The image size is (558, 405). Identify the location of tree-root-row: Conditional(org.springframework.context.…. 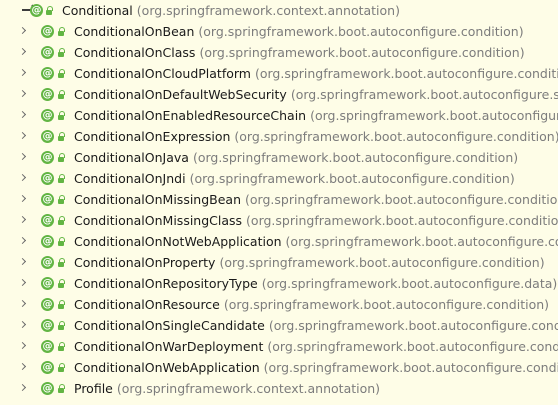
(279, 10).